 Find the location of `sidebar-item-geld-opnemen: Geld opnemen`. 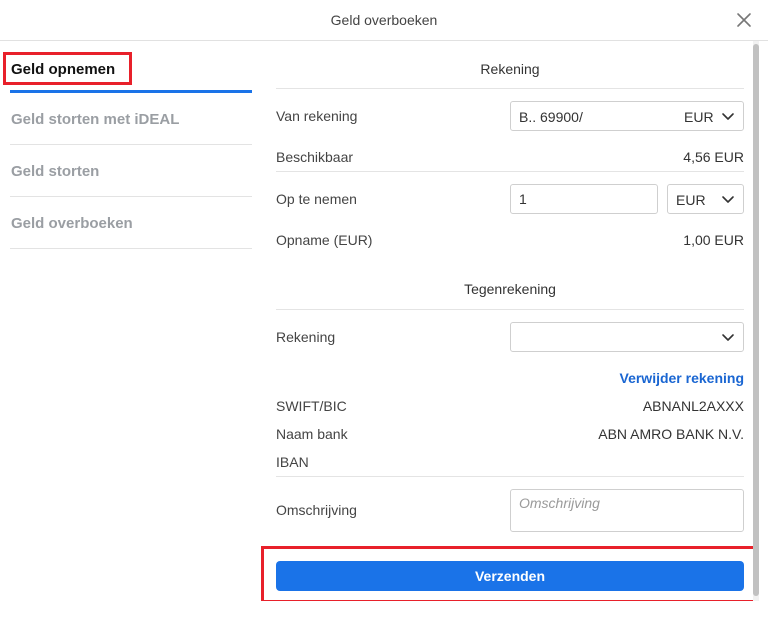

sidebar-item-geld-opnemen: Geld opnemen is located at coordinates (131, 67).